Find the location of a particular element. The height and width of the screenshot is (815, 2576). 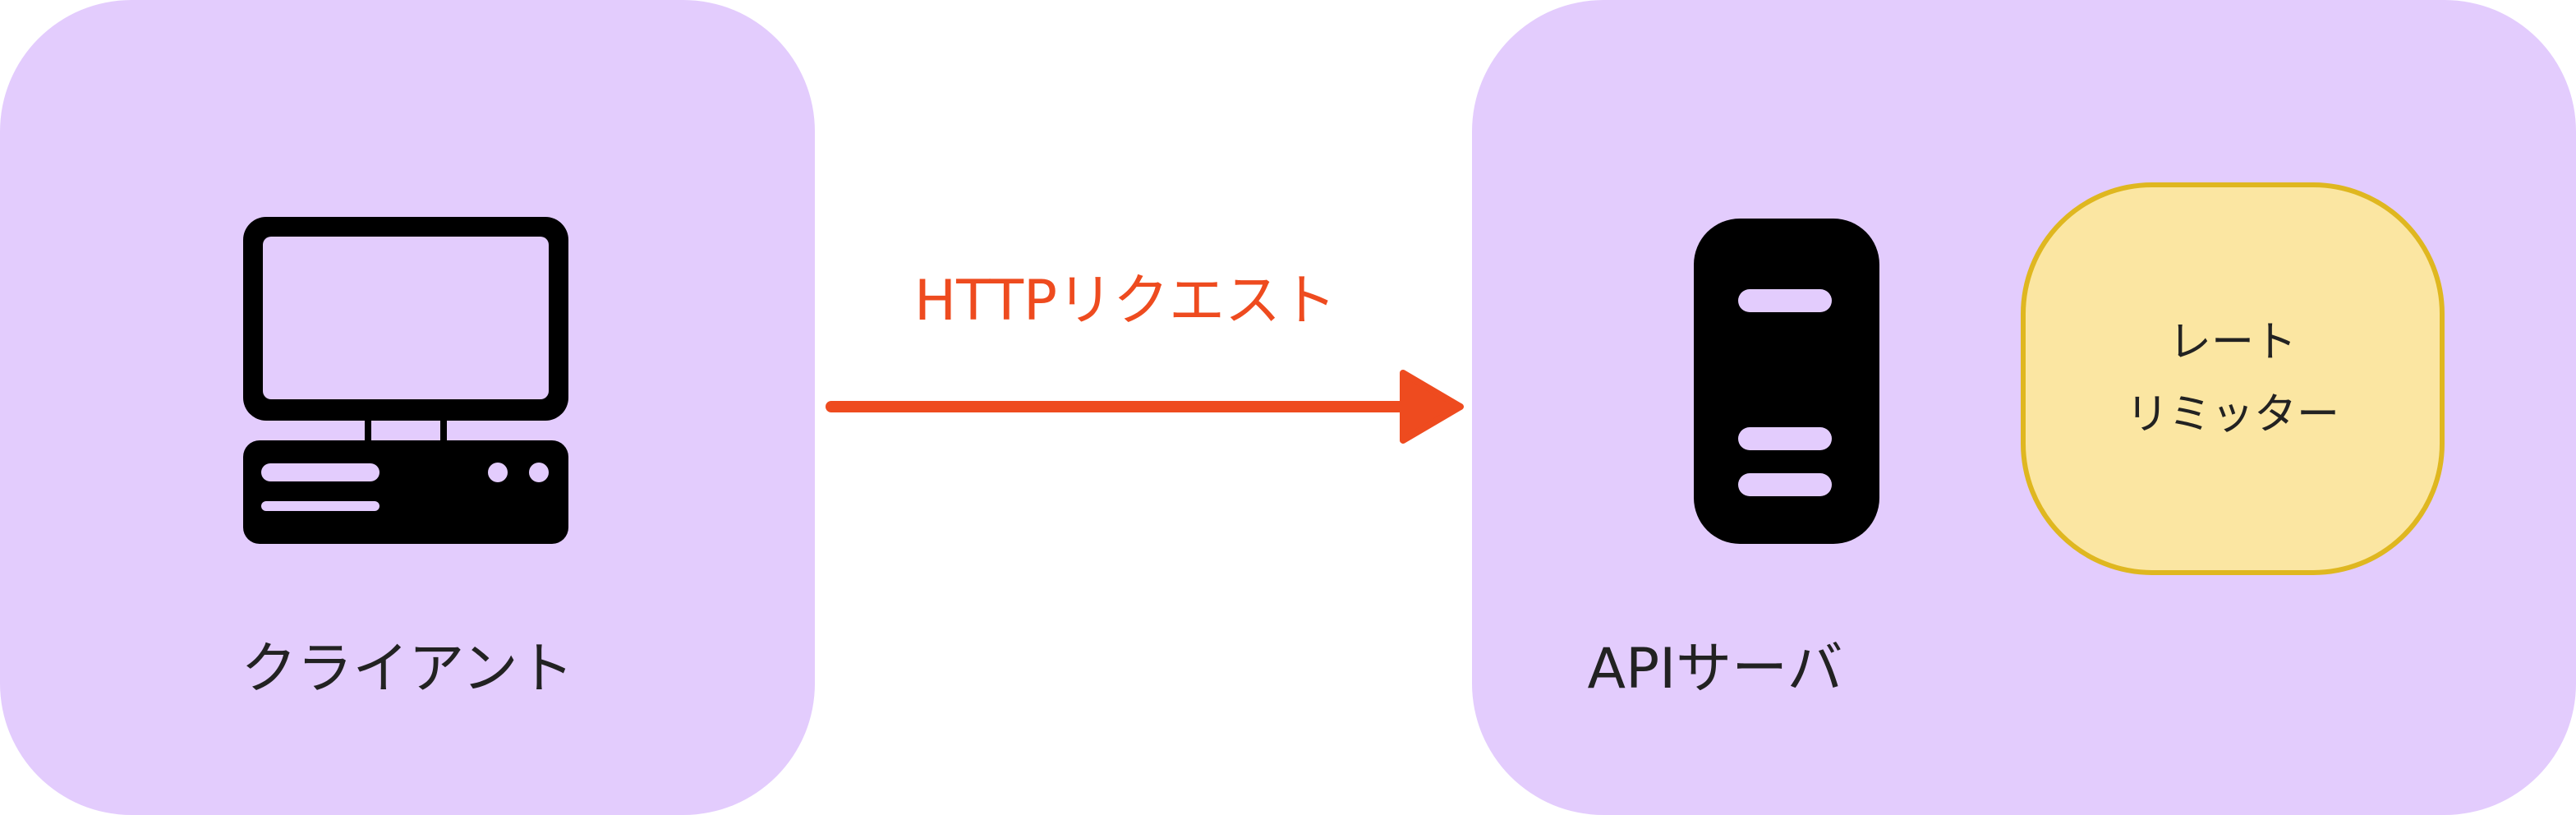

http-request-label: HTTPリクエスト is located at coordinates (1125, 301).